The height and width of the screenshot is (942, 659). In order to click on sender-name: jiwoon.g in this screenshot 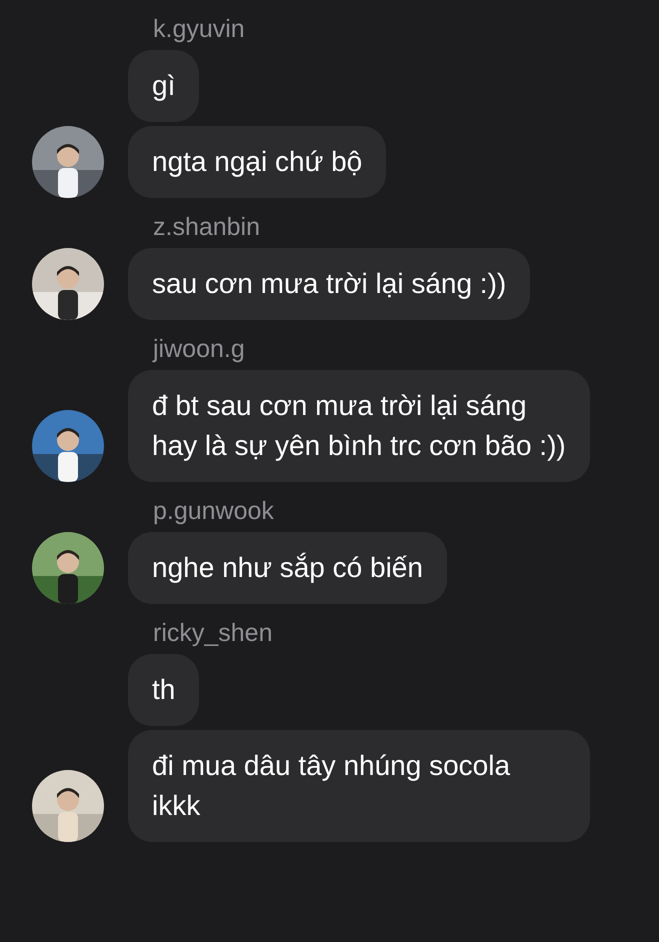, I will do `click(199, 349)`.